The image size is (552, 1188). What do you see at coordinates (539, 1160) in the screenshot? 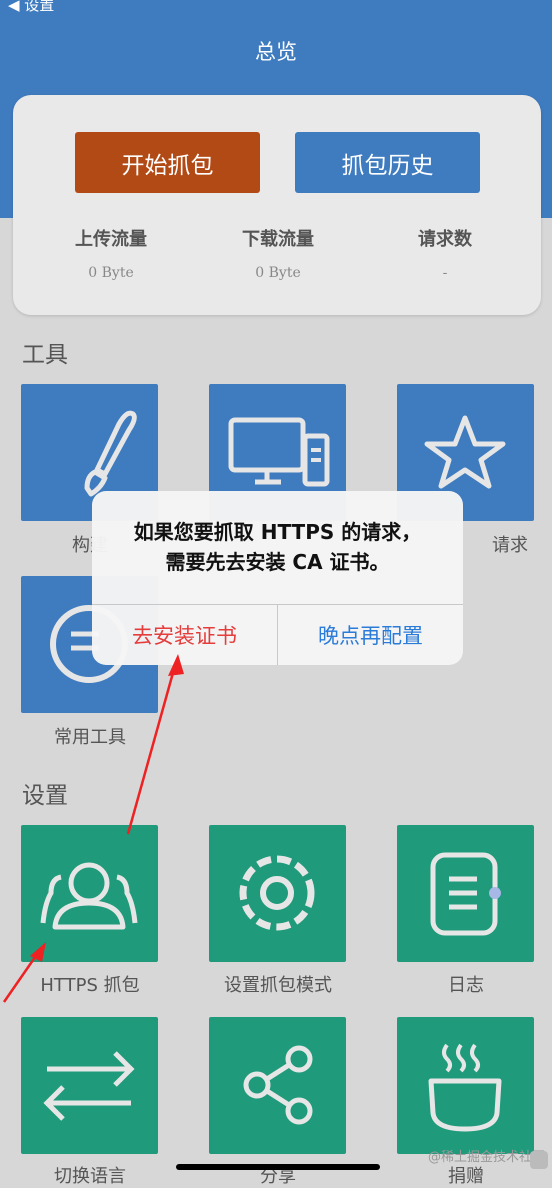
I see `watermark-logo-icon` at bounding box center [539, 1160].